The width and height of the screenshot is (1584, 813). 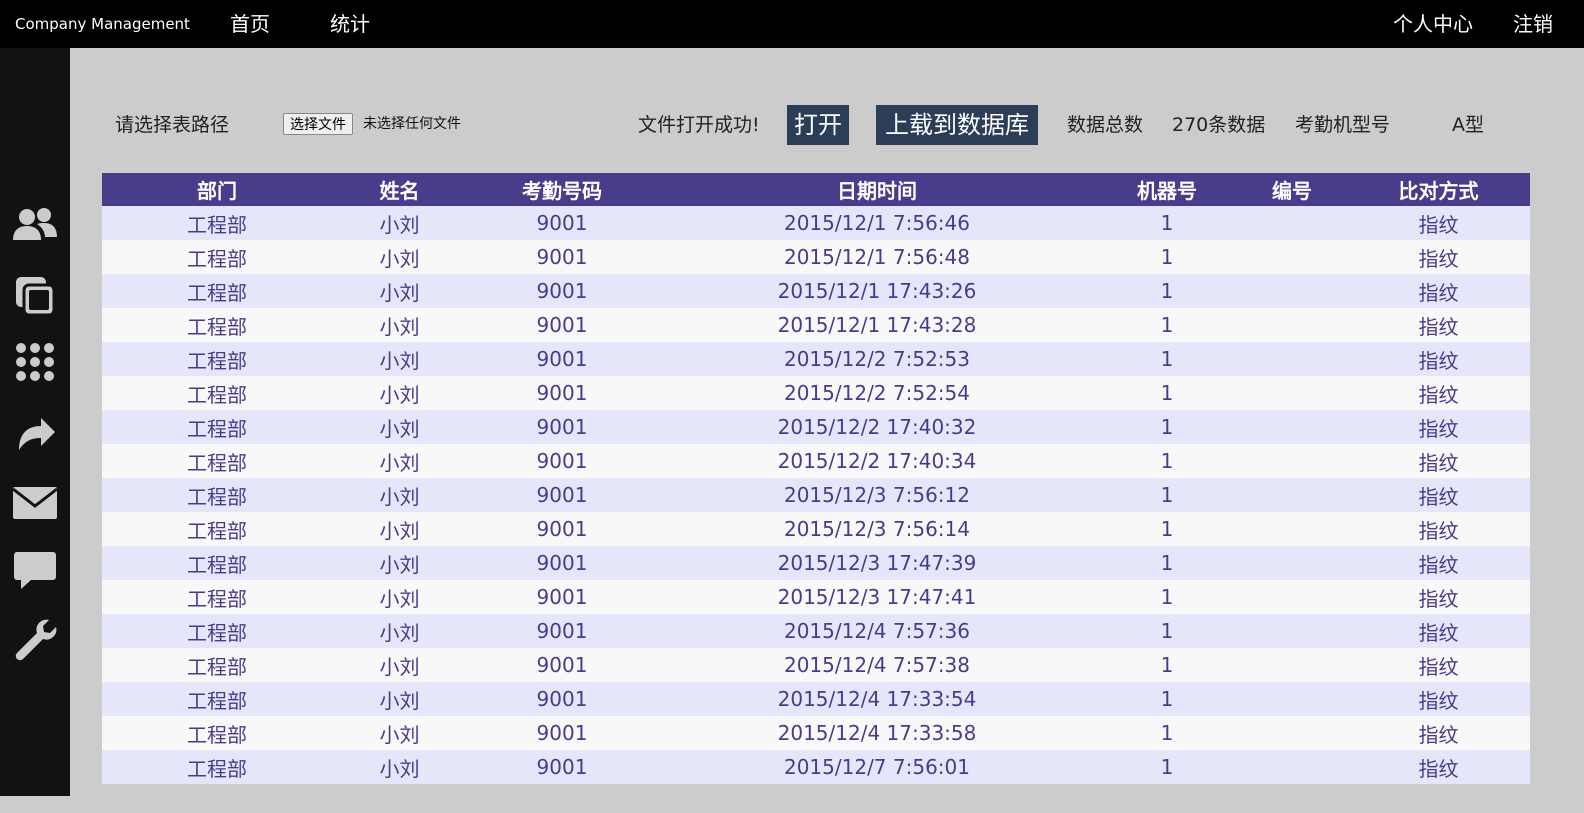 I want to click on table-row: 工程部 小刘 9001 2015/12/1 7:56:46 1 指纹, so click(x=816, y=223).